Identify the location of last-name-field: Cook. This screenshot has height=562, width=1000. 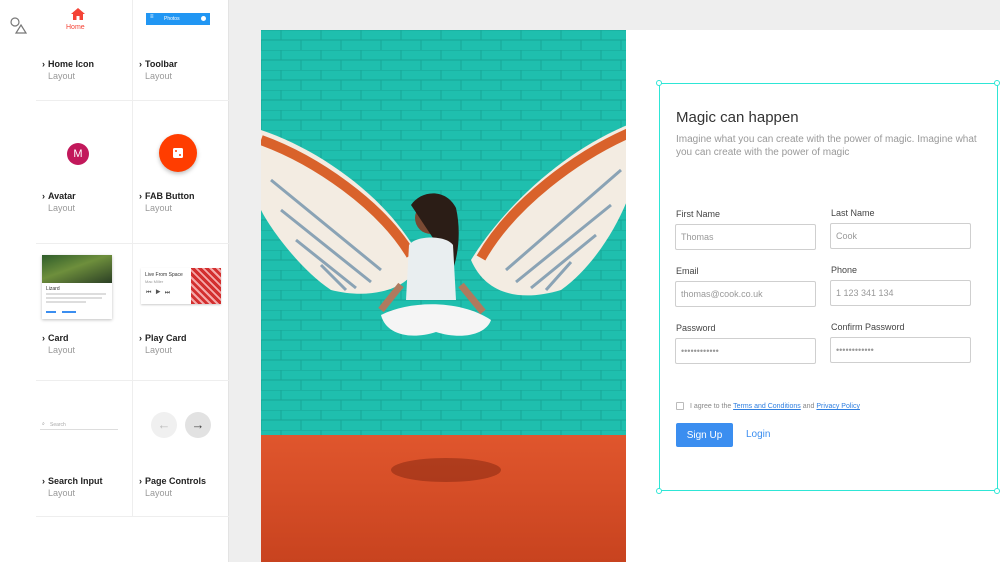
(900, 236).